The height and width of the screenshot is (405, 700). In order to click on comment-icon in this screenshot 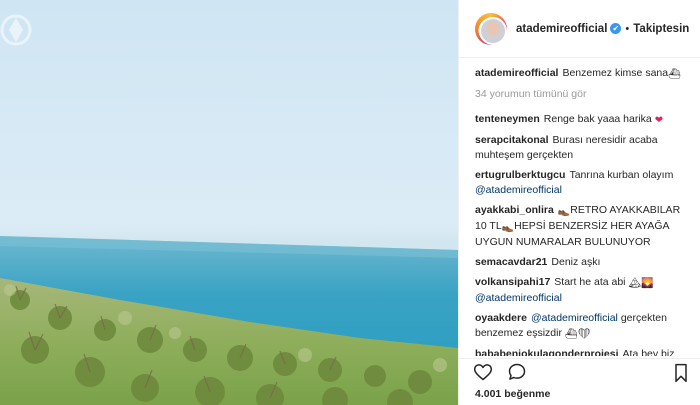, I will do `click(517, 372)`.